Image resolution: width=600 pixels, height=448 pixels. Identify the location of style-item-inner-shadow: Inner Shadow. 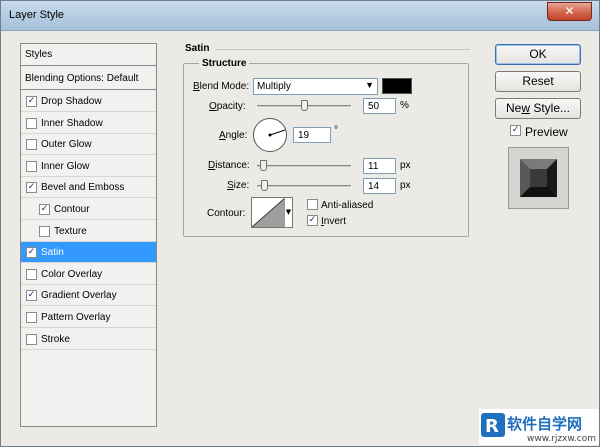
(88, 123).